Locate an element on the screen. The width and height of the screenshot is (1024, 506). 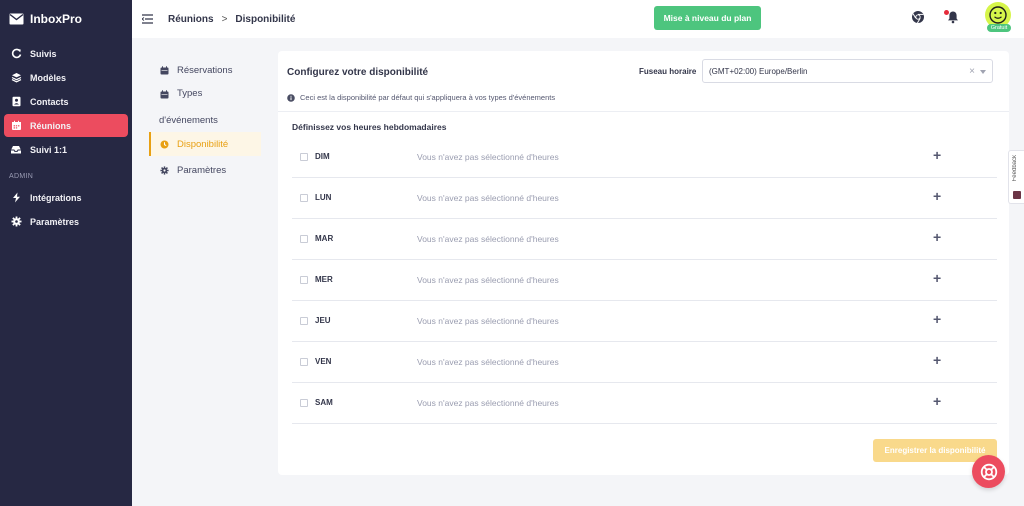
menu-toggle-icon is located at coordinates (148, 19).